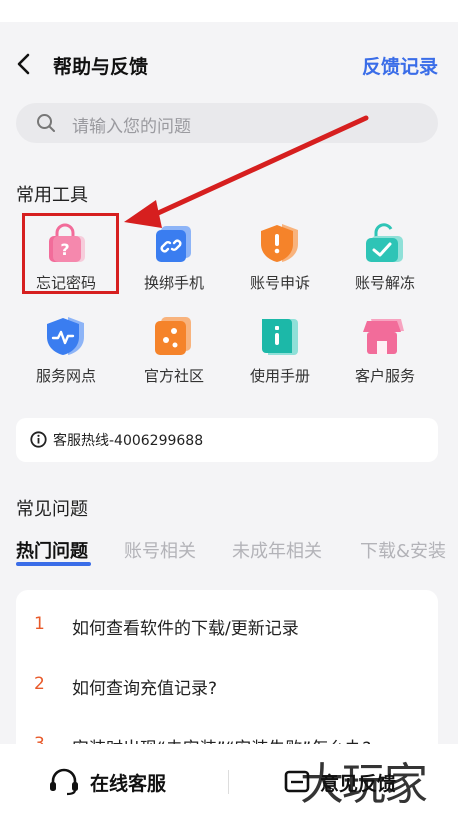 This screenshot has height=820, width=458. Describe the element at coordinates (174, 265) in the screenshot. I see `tool-rebind-phone: 换绑手机` at that location.